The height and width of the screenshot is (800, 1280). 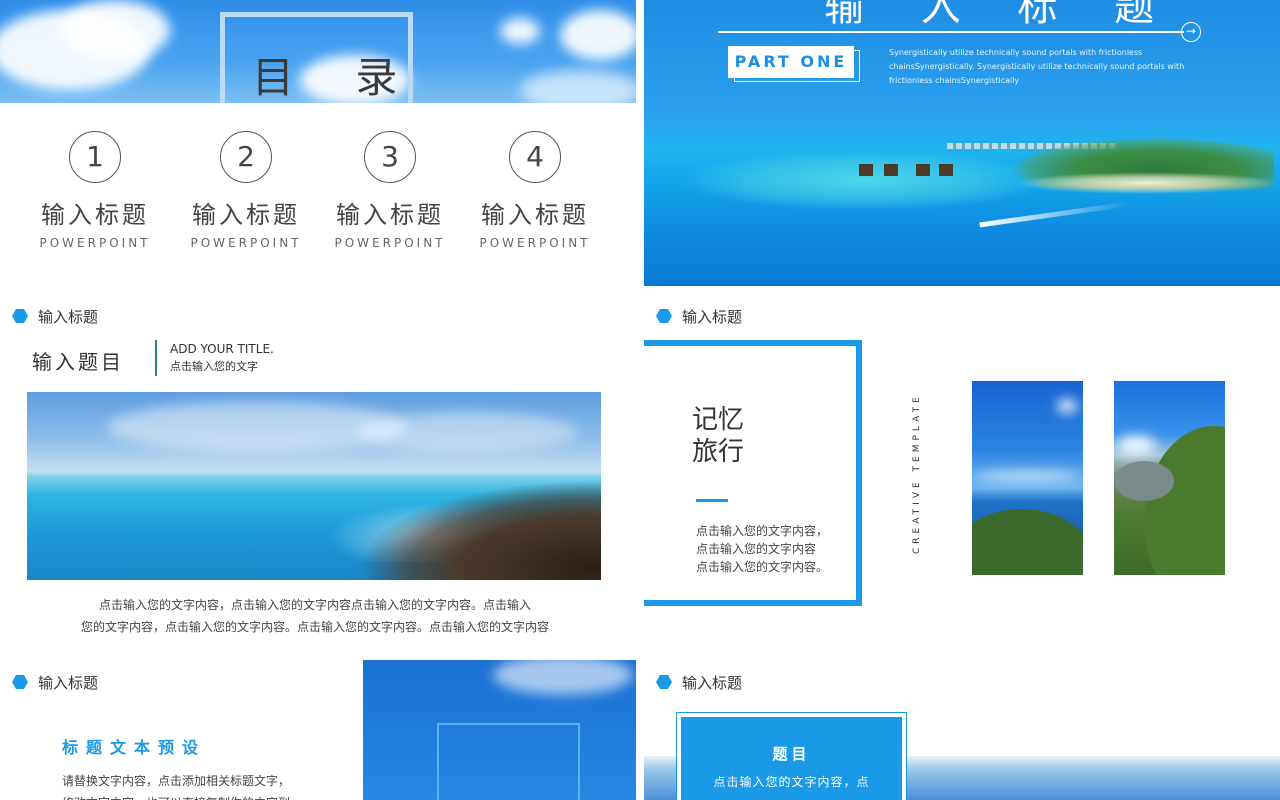 I want to click on paragraph: 请替换文字内容，点击添加相关标题文字， 修改文字内容，也可以直接复制你的内容到, so click(x=182, y=785).